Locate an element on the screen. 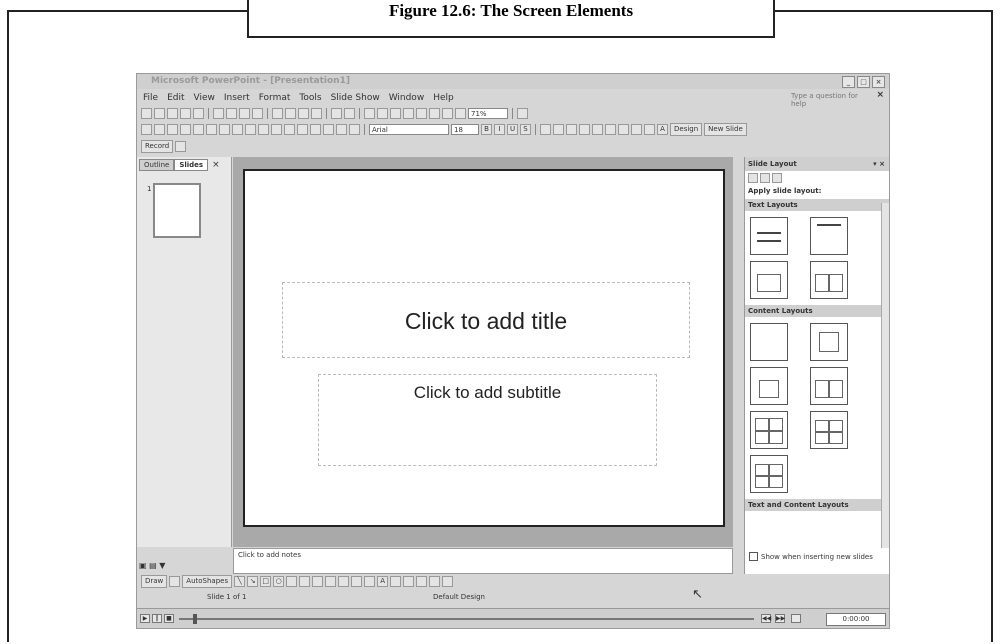 The height and width of the screenshot is (644, 1002). title-placeholder: Click to add title is located at coordinates (486, 320).